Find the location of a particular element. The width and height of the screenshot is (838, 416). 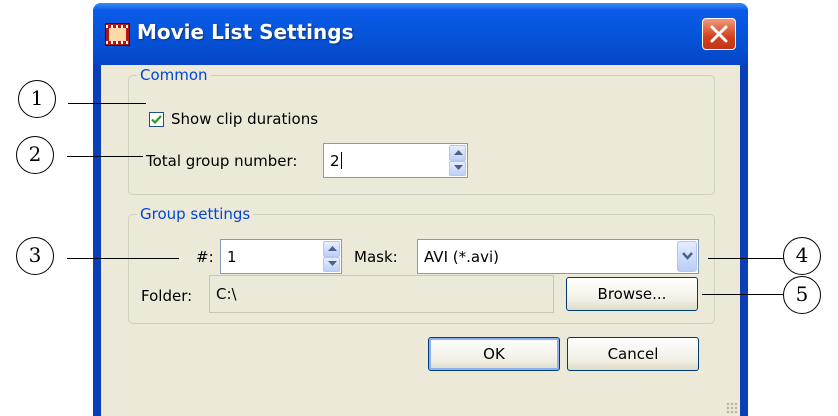

show-clip-durations-checkbox is located at coordinates (156, 119).